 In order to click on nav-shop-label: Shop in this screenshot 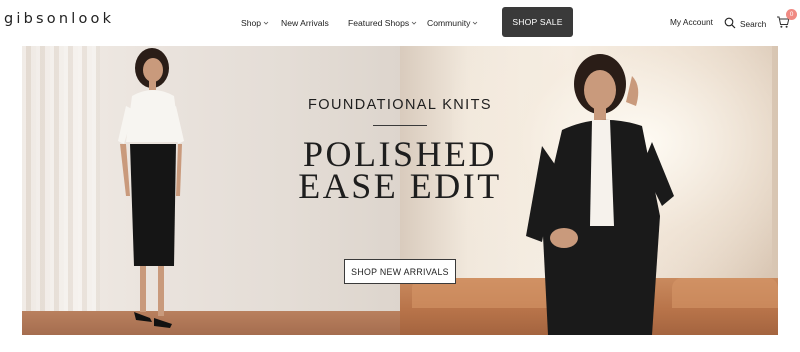, I will do `click(251, 23)`.